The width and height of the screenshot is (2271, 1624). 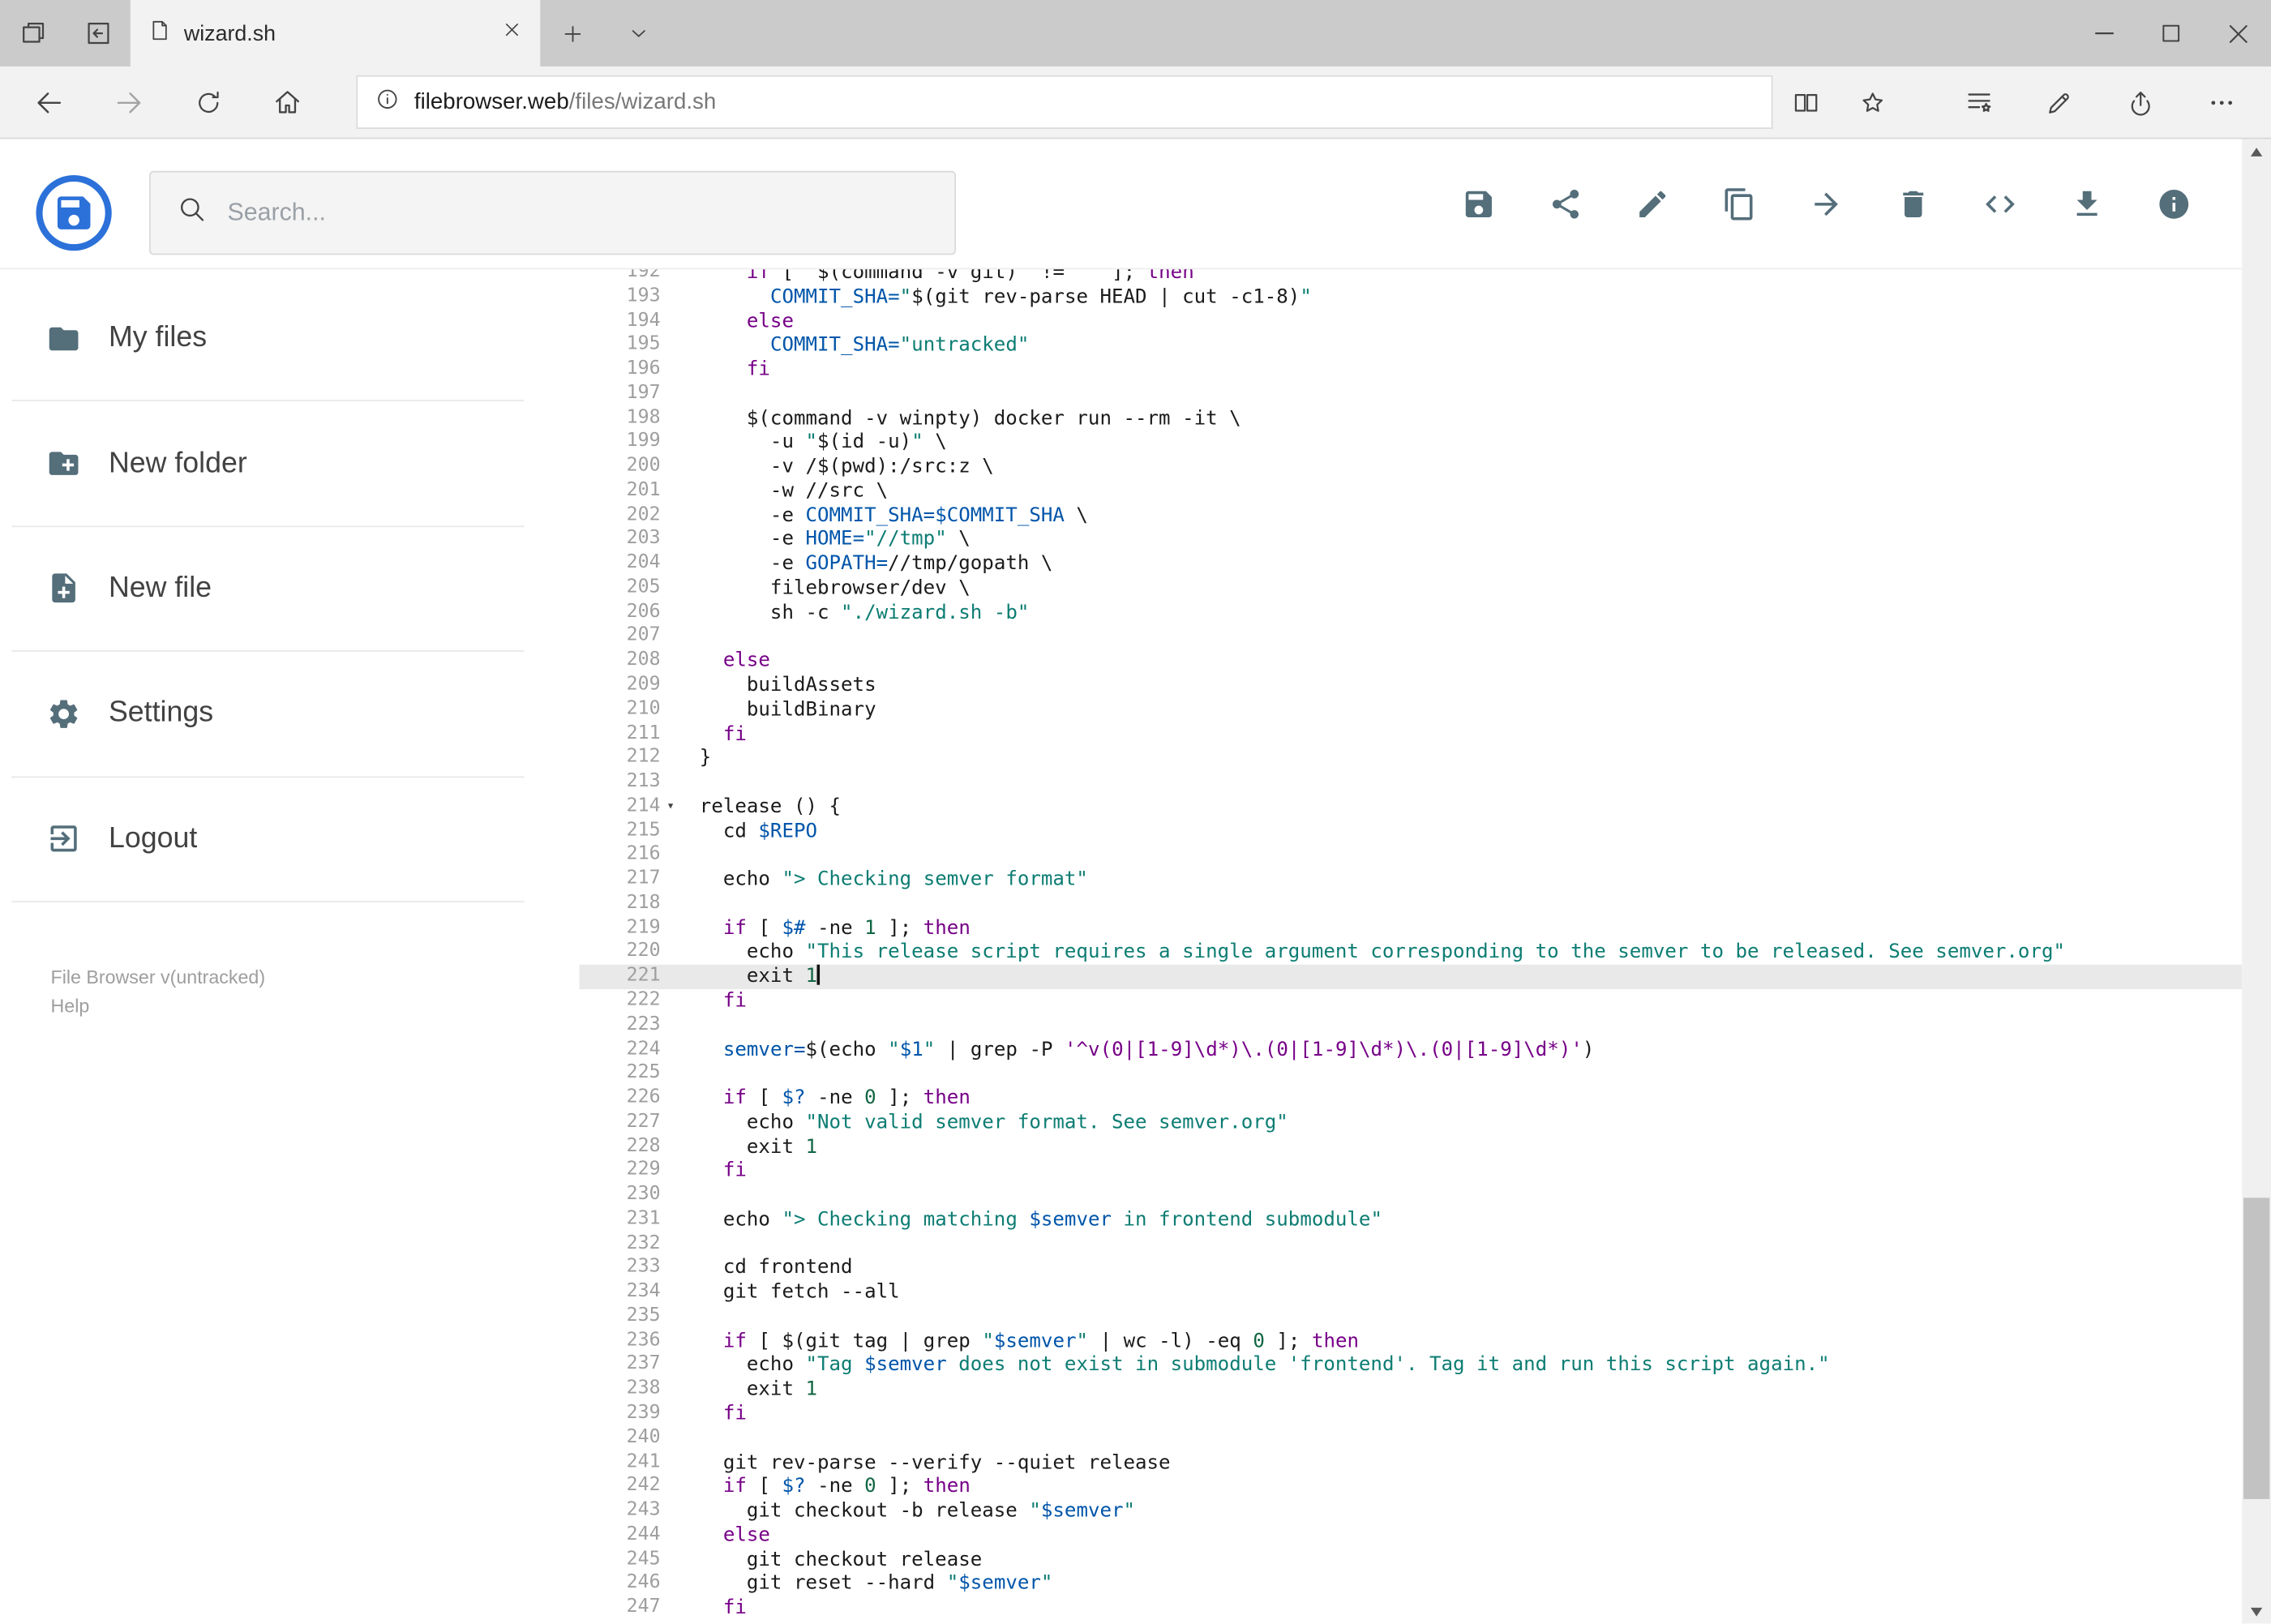 I want to click on code-line: 233 cd frontend, so click(x=1411, y=1268).